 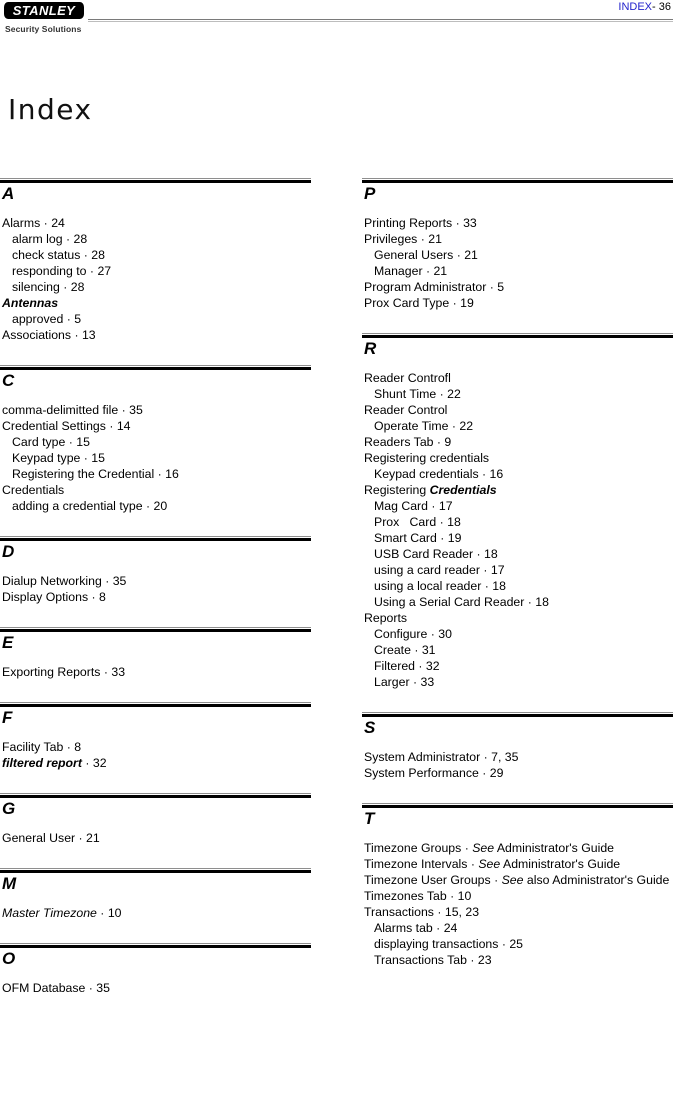 What do you see at coordinates (661, 7) in the screenshot?
I see `folio-number: - 36` at bounding box center [661, 7].